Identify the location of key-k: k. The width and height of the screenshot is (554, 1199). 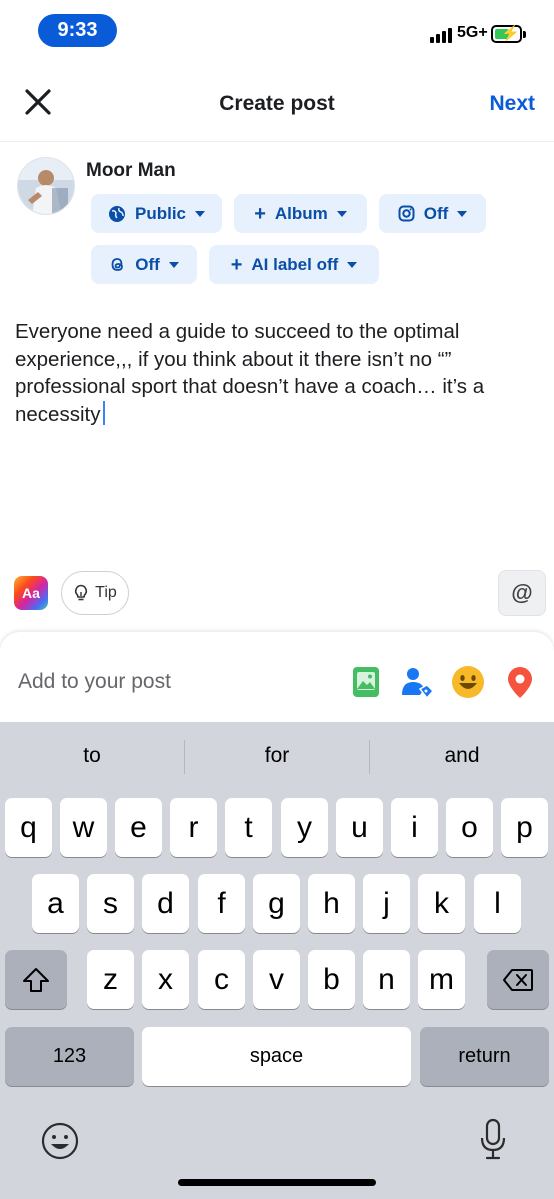
(441, 903).